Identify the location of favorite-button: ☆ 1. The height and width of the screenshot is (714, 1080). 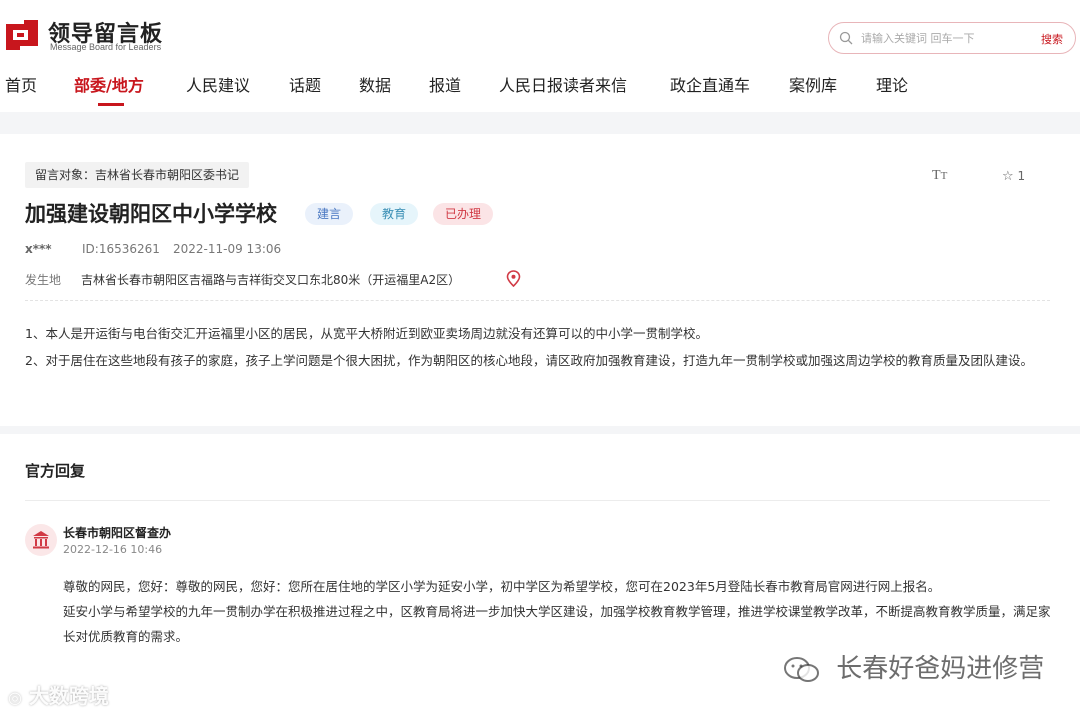
(1013, 176).